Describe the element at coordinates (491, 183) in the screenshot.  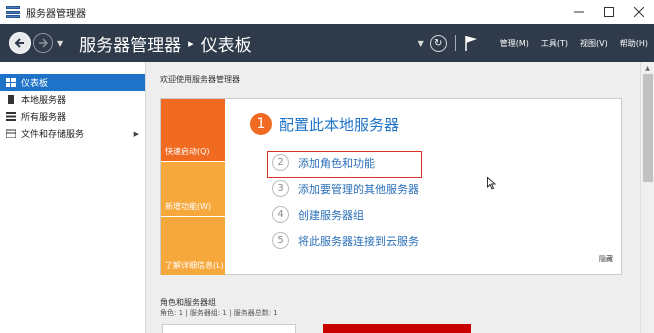
I see `mouse-cursor-icon` at that location.